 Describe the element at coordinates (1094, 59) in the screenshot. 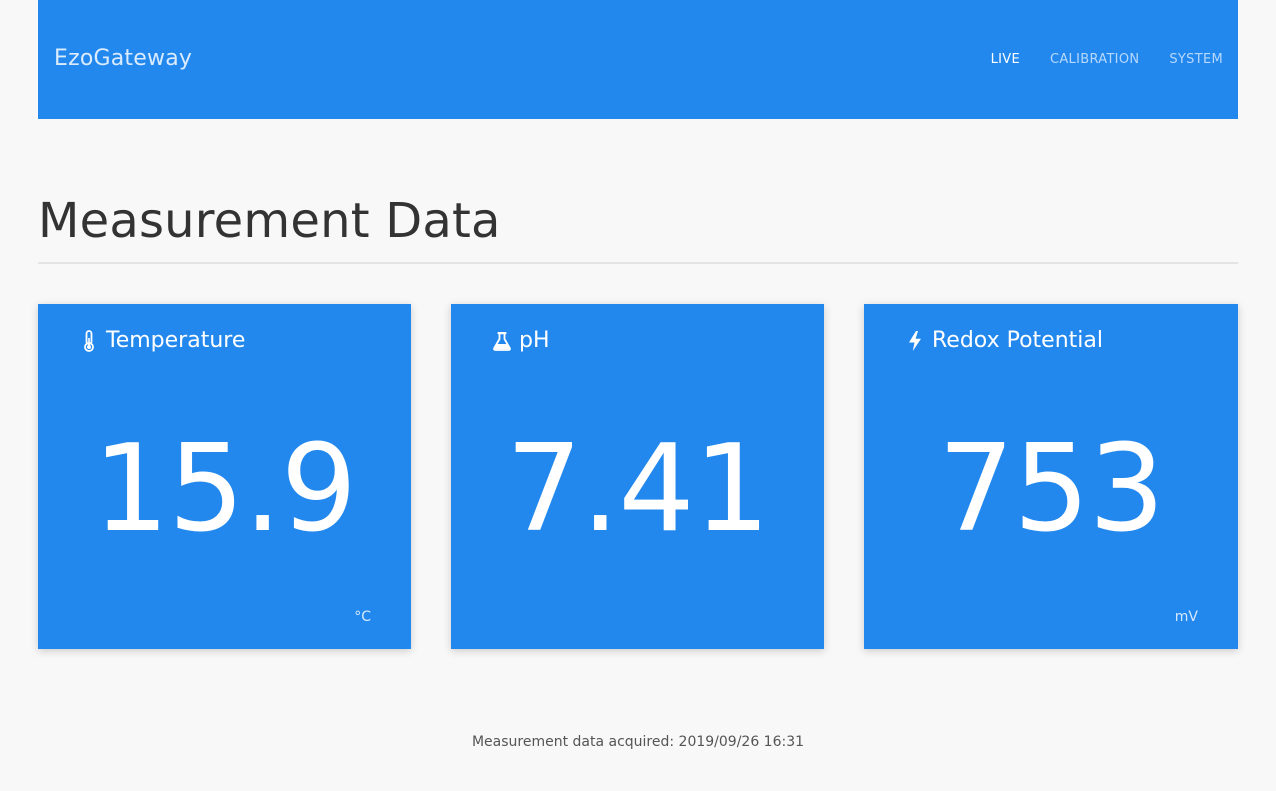

I see `nav-calibration: CALIBRATION` at that location.